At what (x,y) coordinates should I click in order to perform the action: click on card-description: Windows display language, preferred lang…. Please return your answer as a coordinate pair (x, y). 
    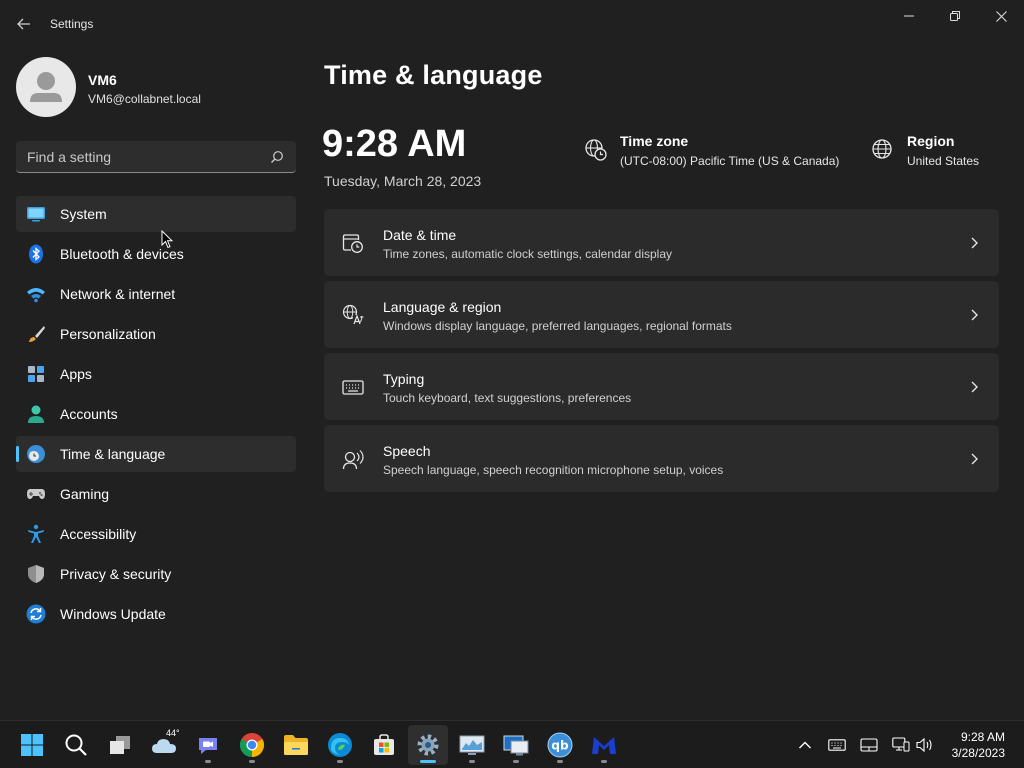
    Looking at the image, I should click on (557, 326).